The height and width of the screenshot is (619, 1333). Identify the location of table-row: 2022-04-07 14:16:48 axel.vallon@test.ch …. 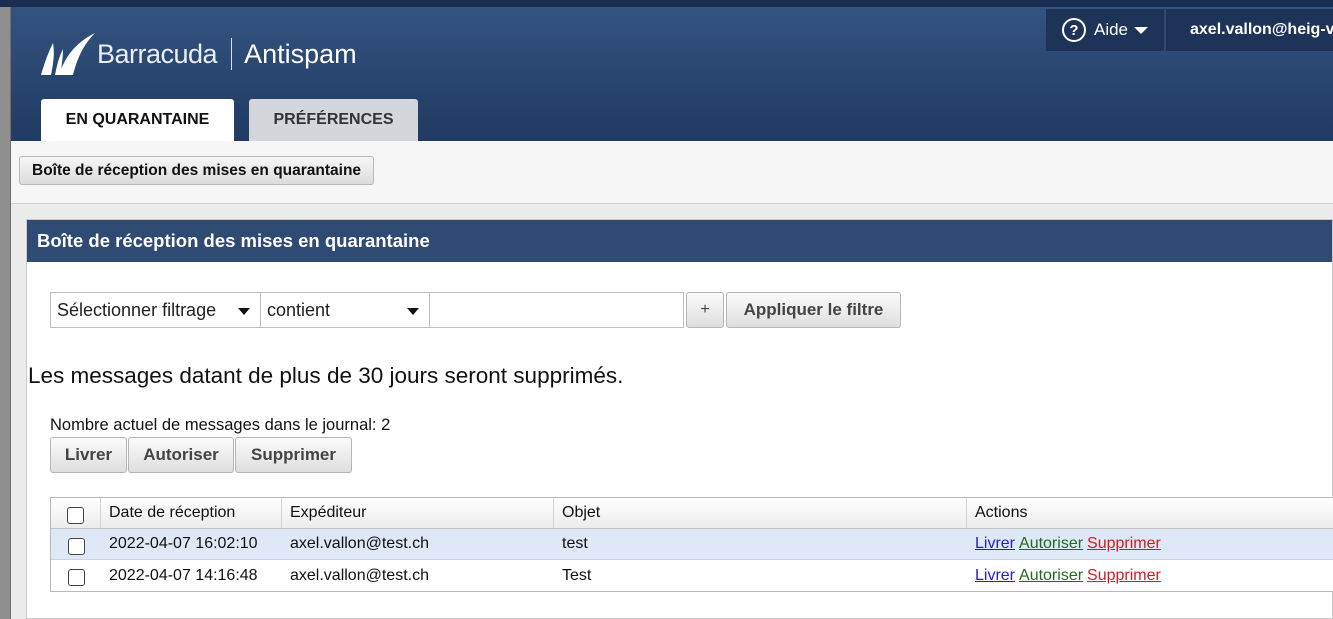
(692, 575).